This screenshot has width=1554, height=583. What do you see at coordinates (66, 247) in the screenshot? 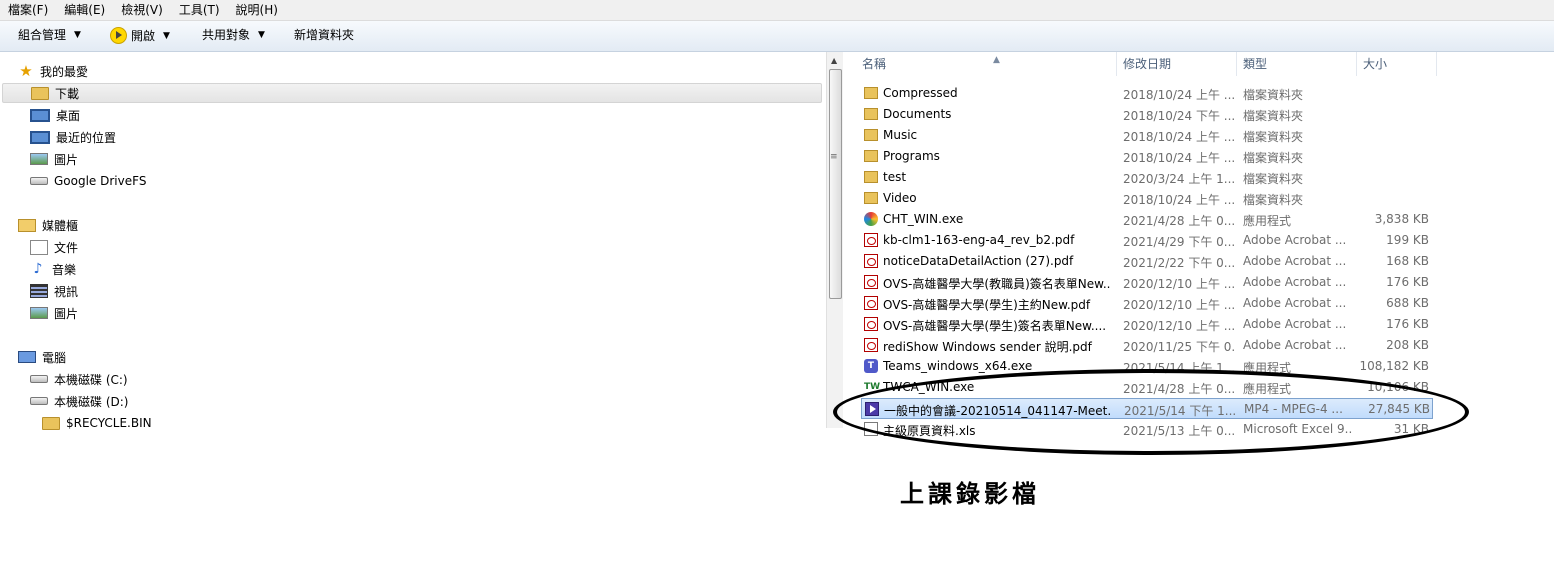
I see `nav-item-label: 文件` at bounding box center [66, 247].